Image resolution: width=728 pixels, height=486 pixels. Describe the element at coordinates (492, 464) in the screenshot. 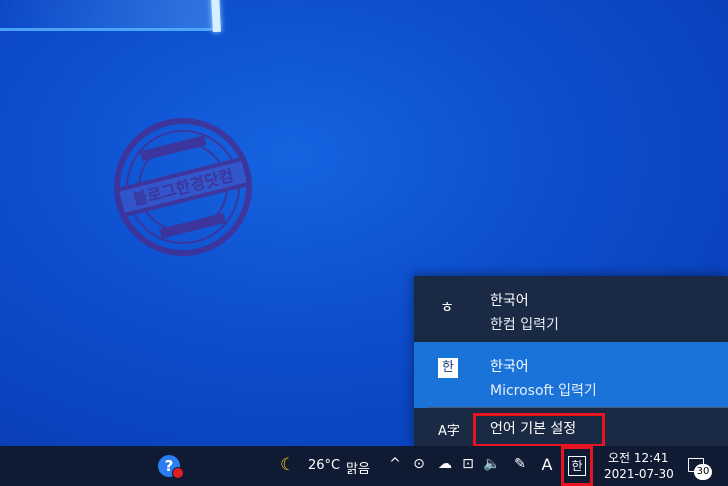

I see `volume-icon: 🔈` at that location.